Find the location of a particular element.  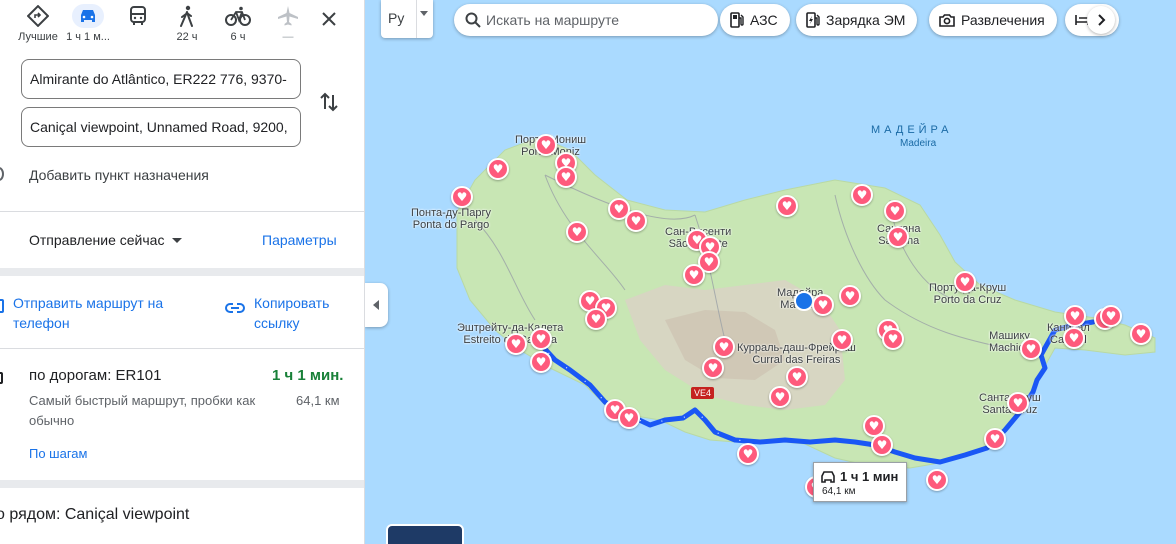

travel-mode-bar: Лучшие 1 ч 1 м... 22 ч 6 ч — is located at coordinates (182, 25).